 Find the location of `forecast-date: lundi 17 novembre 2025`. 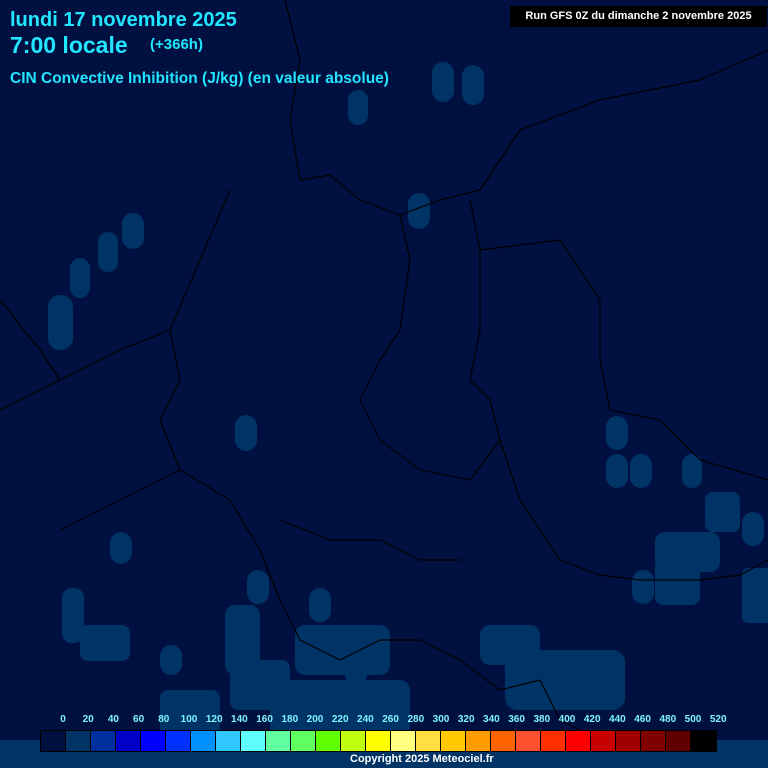

forecast-date: lundi 17 novembre 2025 is located at coordinates (123, 20).